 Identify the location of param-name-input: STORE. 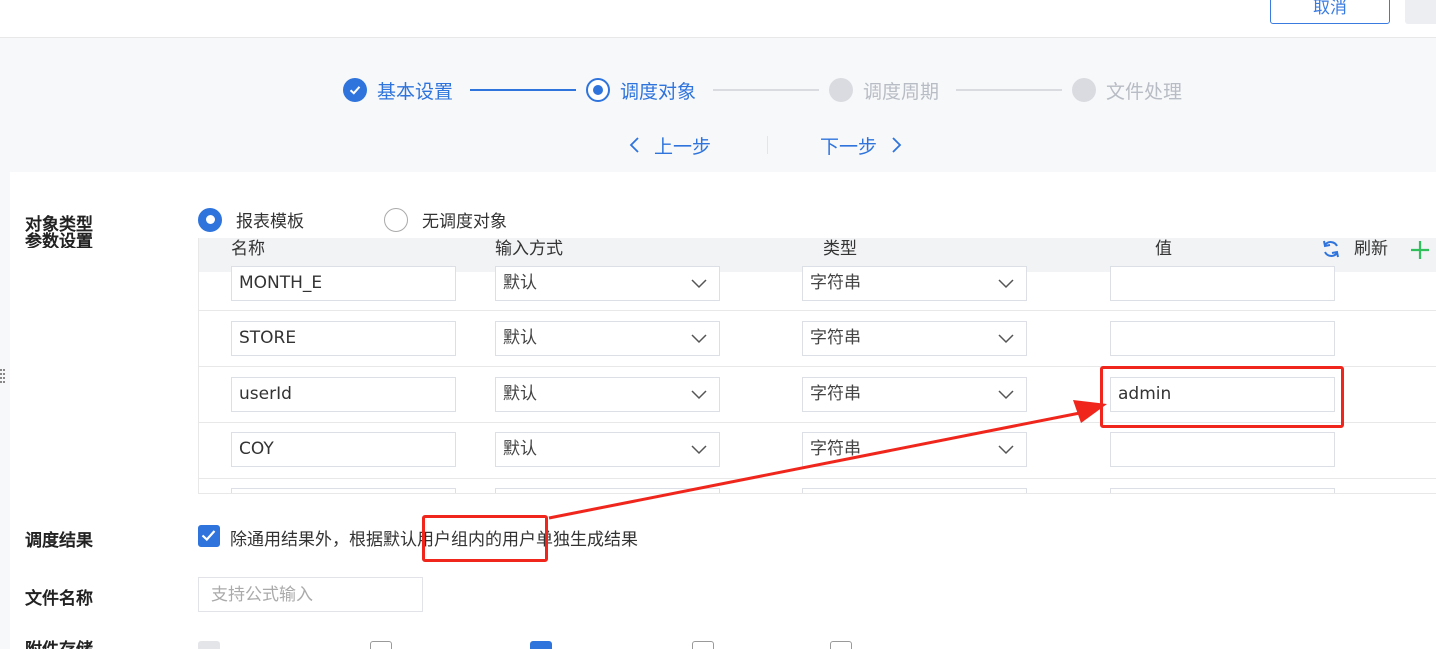
(343, 338).